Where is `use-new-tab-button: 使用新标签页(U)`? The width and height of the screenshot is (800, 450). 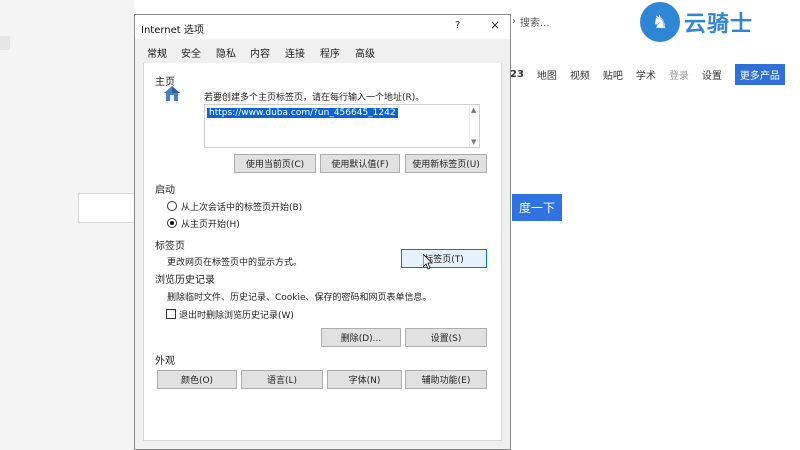 use-new-tab-button: 使用新标签页(U) is located at coordinates (446, 163).